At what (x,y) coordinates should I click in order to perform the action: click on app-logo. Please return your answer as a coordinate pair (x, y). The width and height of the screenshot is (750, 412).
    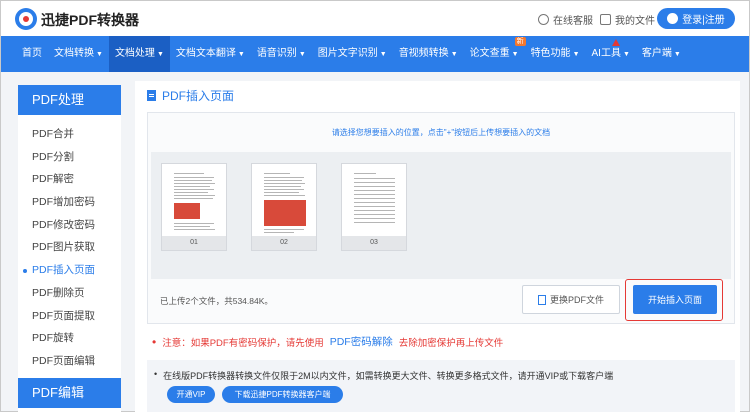
    Looking at the image, I should click on (26, 19).